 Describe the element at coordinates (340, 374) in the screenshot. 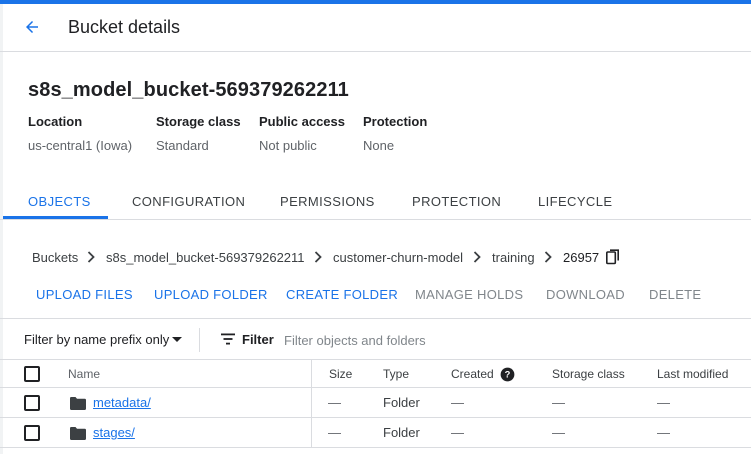

I see `column-header-size: Size` at that location.